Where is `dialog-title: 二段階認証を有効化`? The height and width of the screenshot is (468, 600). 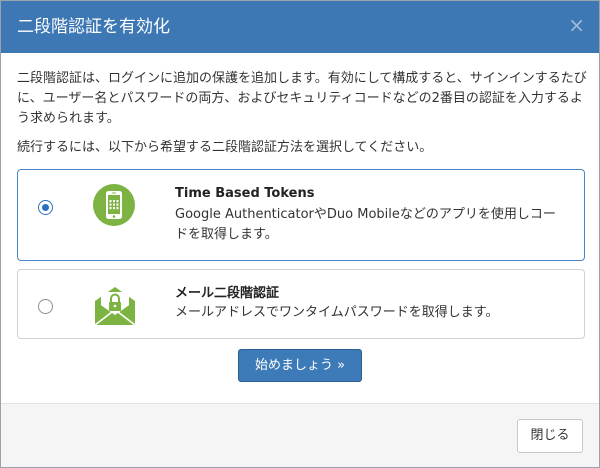
dialog-title: 二段階認証を有効化 is located at coordinates (93, 27).